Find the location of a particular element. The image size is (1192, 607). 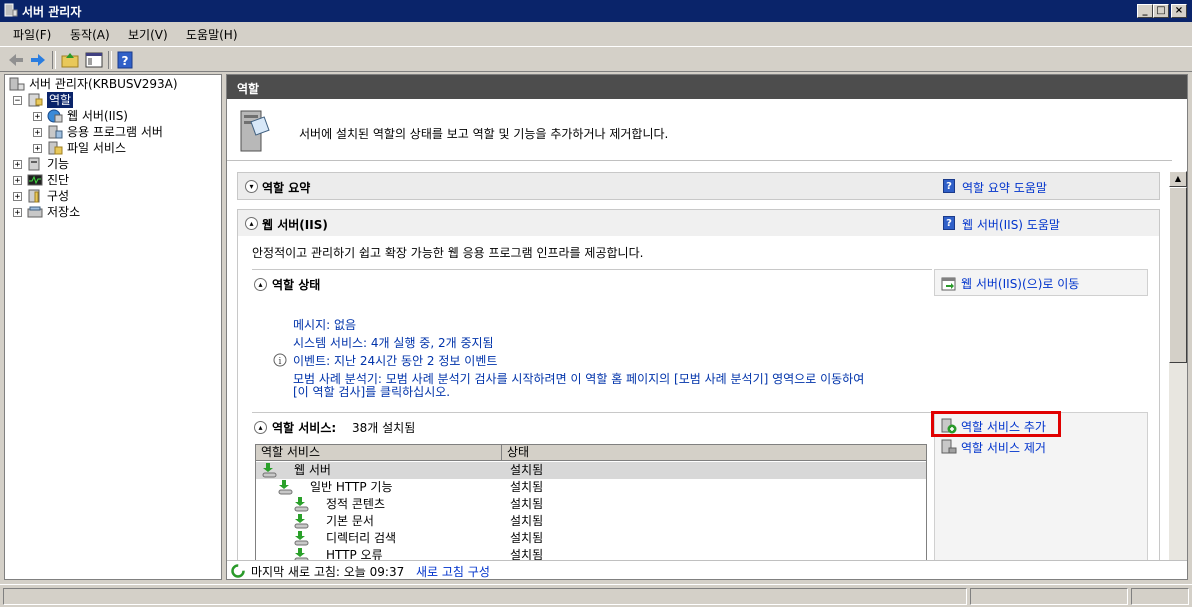

tree-label: 구성 is located at coordinates (58, 196).